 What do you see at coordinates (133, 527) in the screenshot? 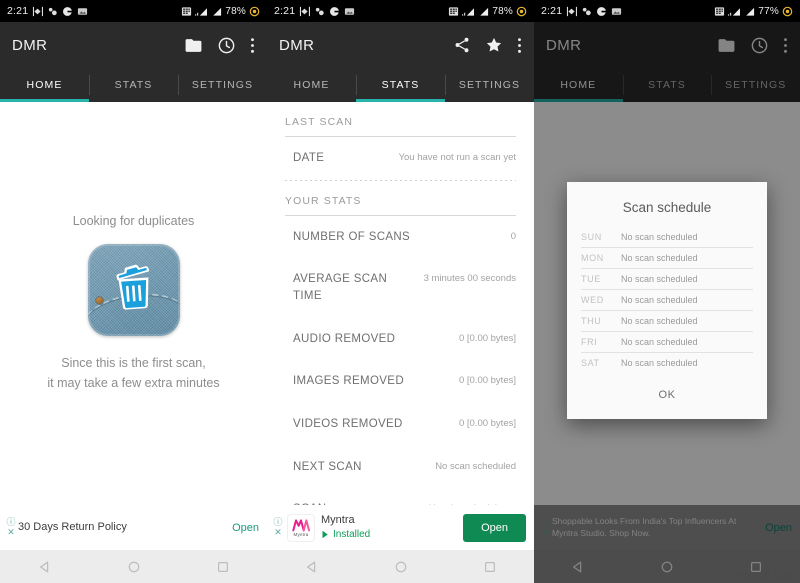
I see `ad-banner: ⓘ ✕ 30 Days Return Policy Open` at bounding box center [133, 527].